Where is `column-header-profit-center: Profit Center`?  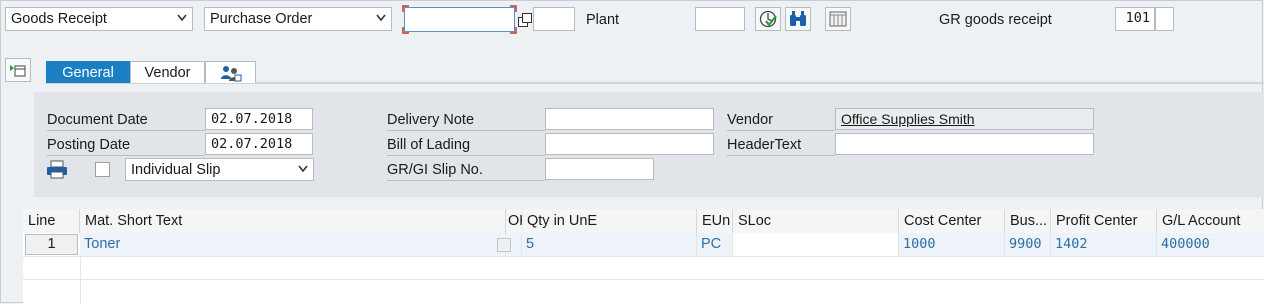
column-header-profit-center: Profit Center is located at coordinates (1104, 221).